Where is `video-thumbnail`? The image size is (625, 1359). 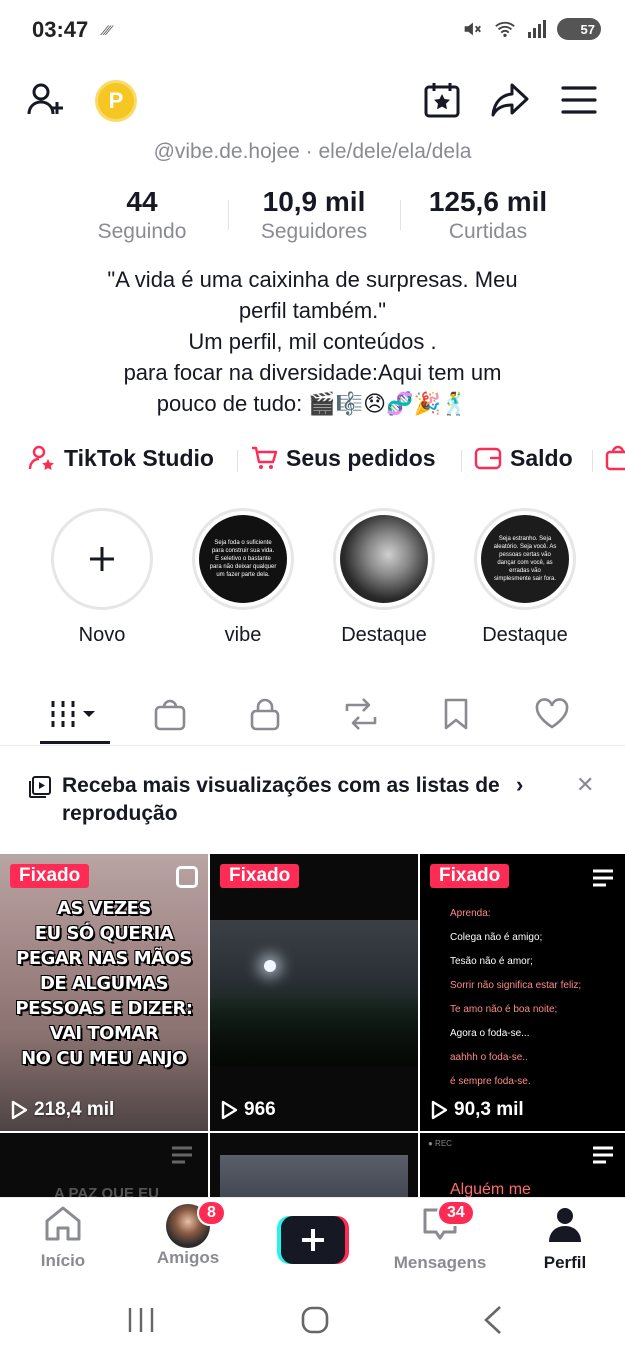
video-thumbnail is located at coordinates (314, 1165).